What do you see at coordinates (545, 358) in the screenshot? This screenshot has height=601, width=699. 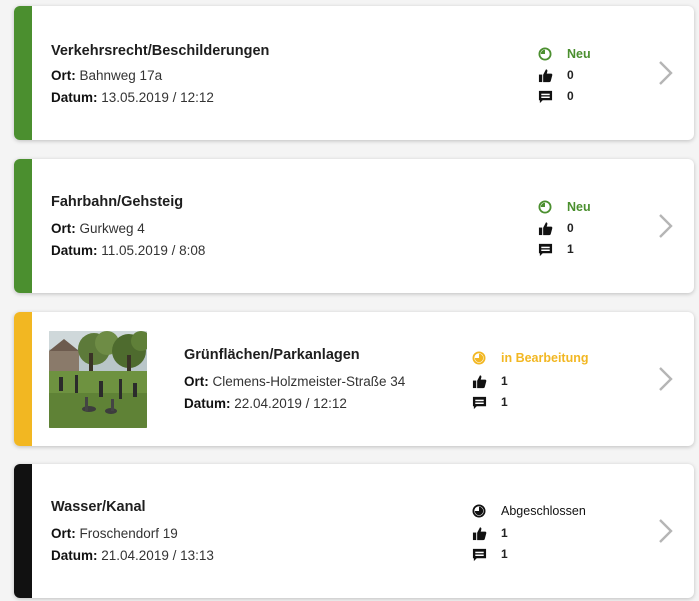 I see `status-label: in Bearbeitung` at bounding box center [545, 358].